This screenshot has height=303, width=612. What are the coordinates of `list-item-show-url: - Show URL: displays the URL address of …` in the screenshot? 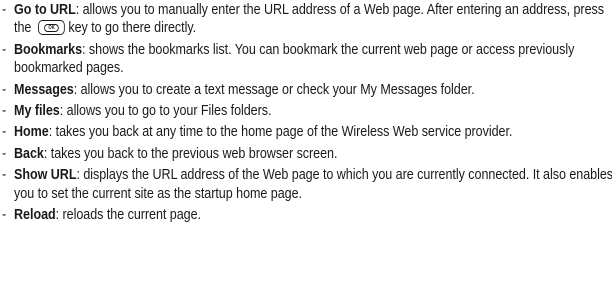 It's located at (307, 184).